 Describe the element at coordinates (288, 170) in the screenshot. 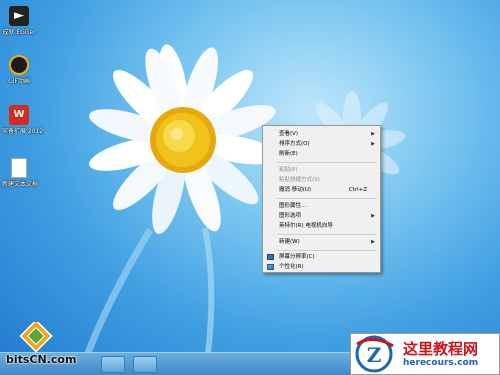

I see `menu-item-label: 粘贴(P)` at that location.